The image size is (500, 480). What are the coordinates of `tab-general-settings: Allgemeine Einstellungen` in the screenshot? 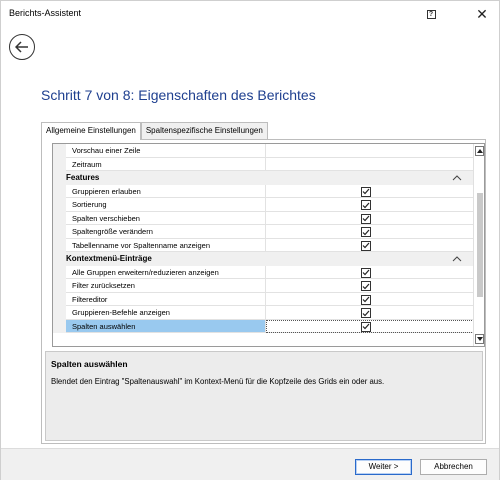 It's located at (91, 131).